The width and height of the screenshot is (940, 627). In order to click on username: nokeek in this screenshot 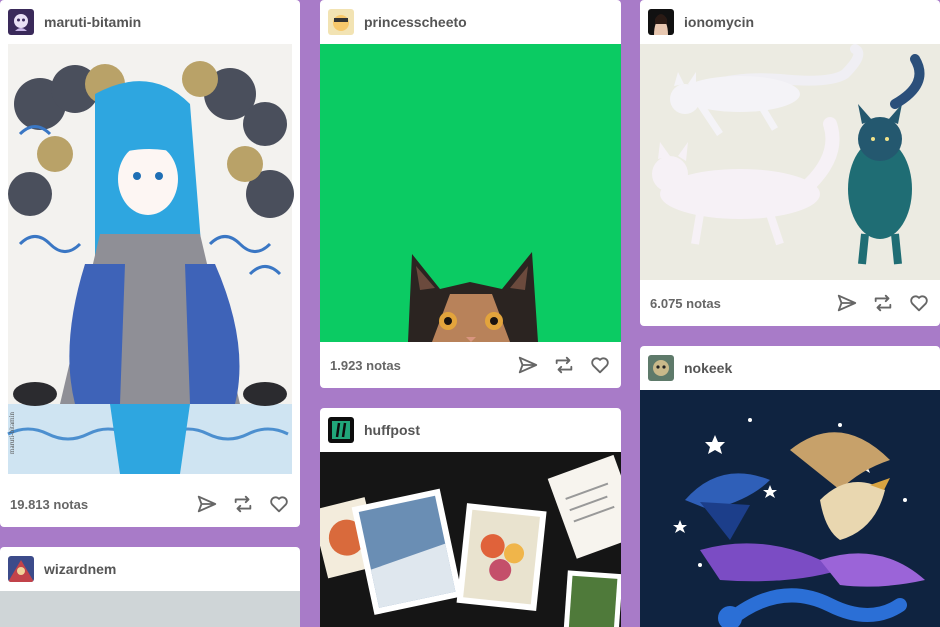, I will do `click(708, 368)`.